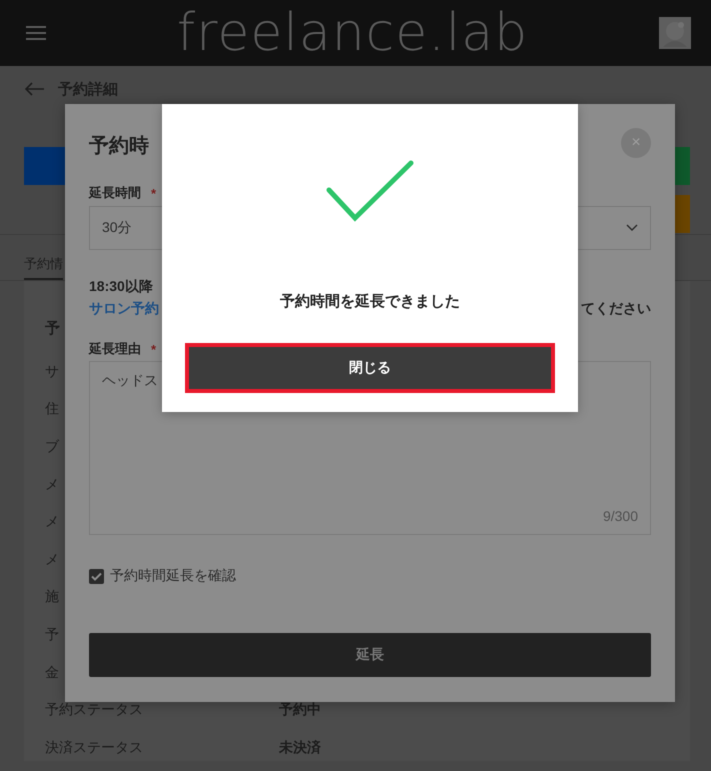 Image resolution: width=711 pixels, height=771 pixels. What do you see at coordinates (121, 287) in the screenshot?
I see `notice-text: 18:30以降` at bounding box center [121, 287].